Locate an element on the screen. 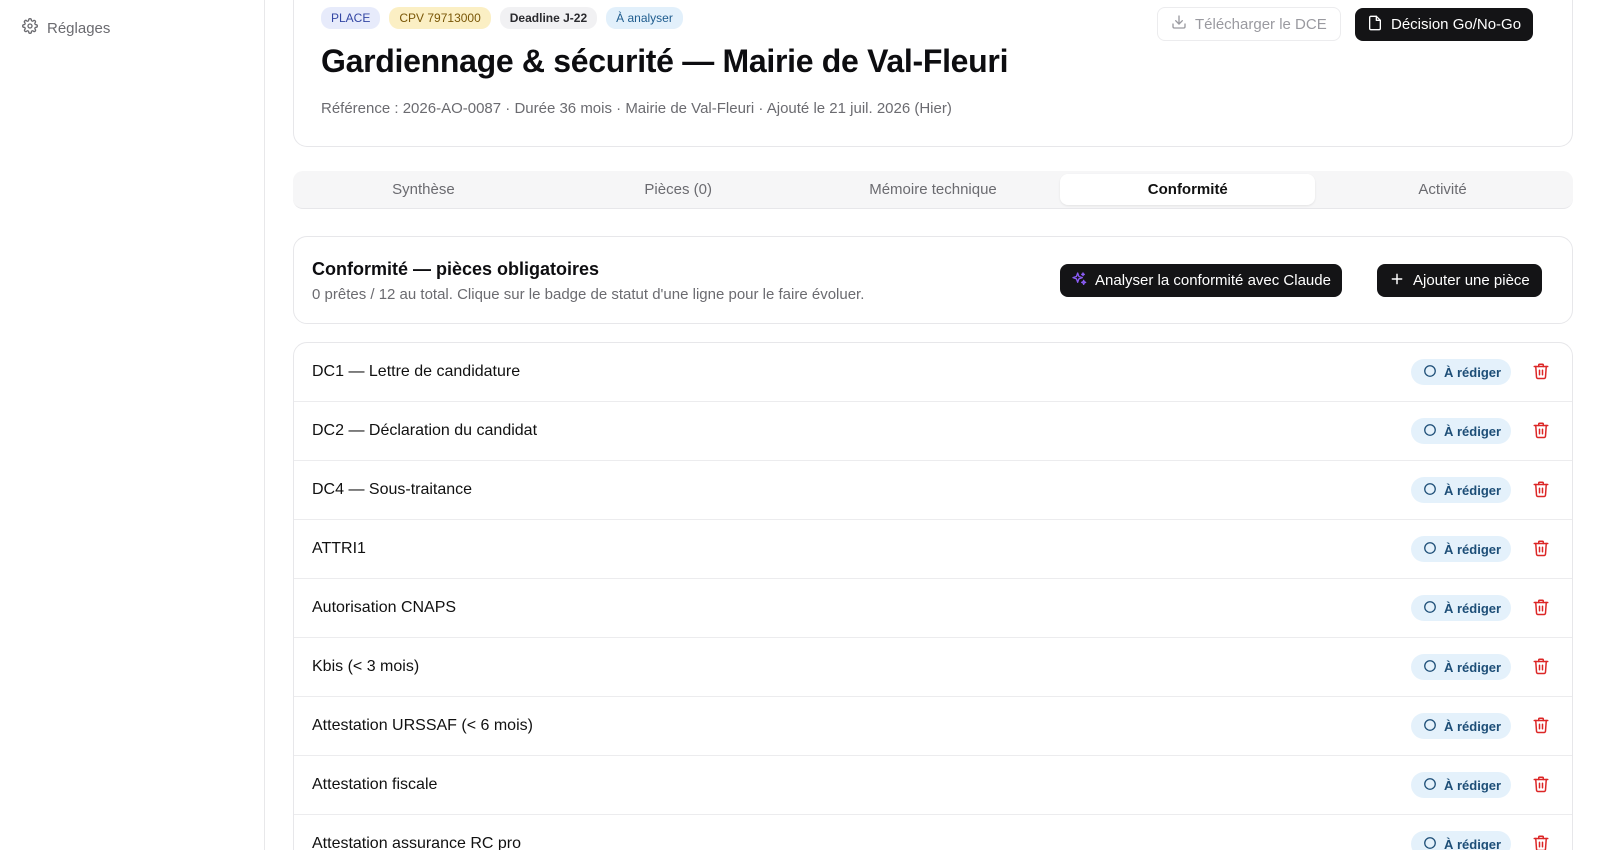 This screenshot has width=1600, height=850. tab-activite: Activité is located at coordinates (1442, 189).